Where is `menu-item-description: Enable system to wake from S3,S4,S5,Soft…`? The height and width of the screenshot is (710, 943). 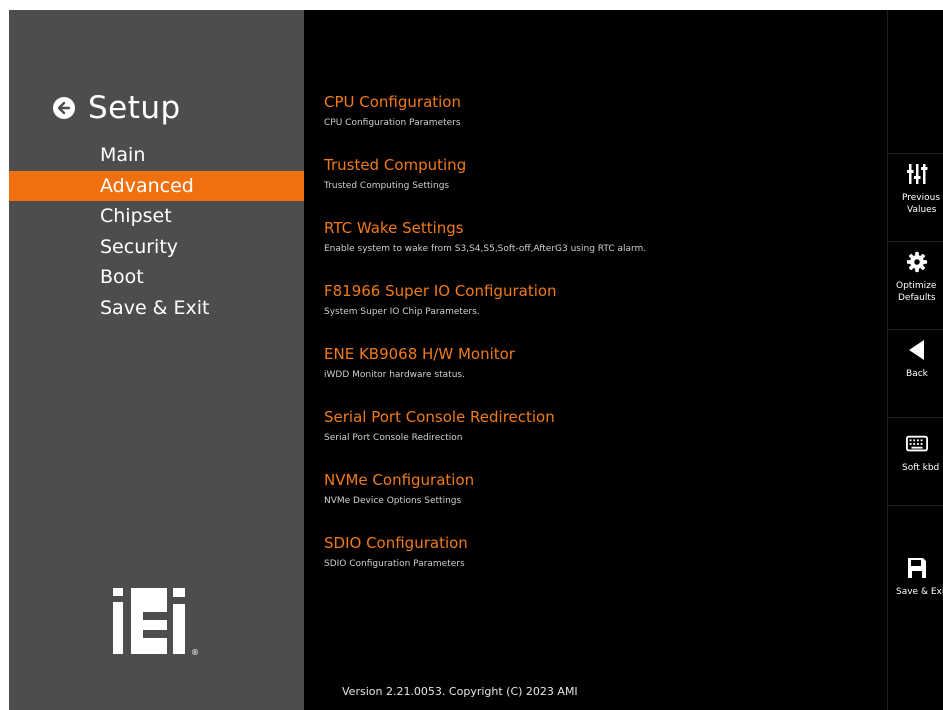
menu-item-description: Enable system to wake from S3,S4,S5,Soft… is located at coordinates (485, 249).